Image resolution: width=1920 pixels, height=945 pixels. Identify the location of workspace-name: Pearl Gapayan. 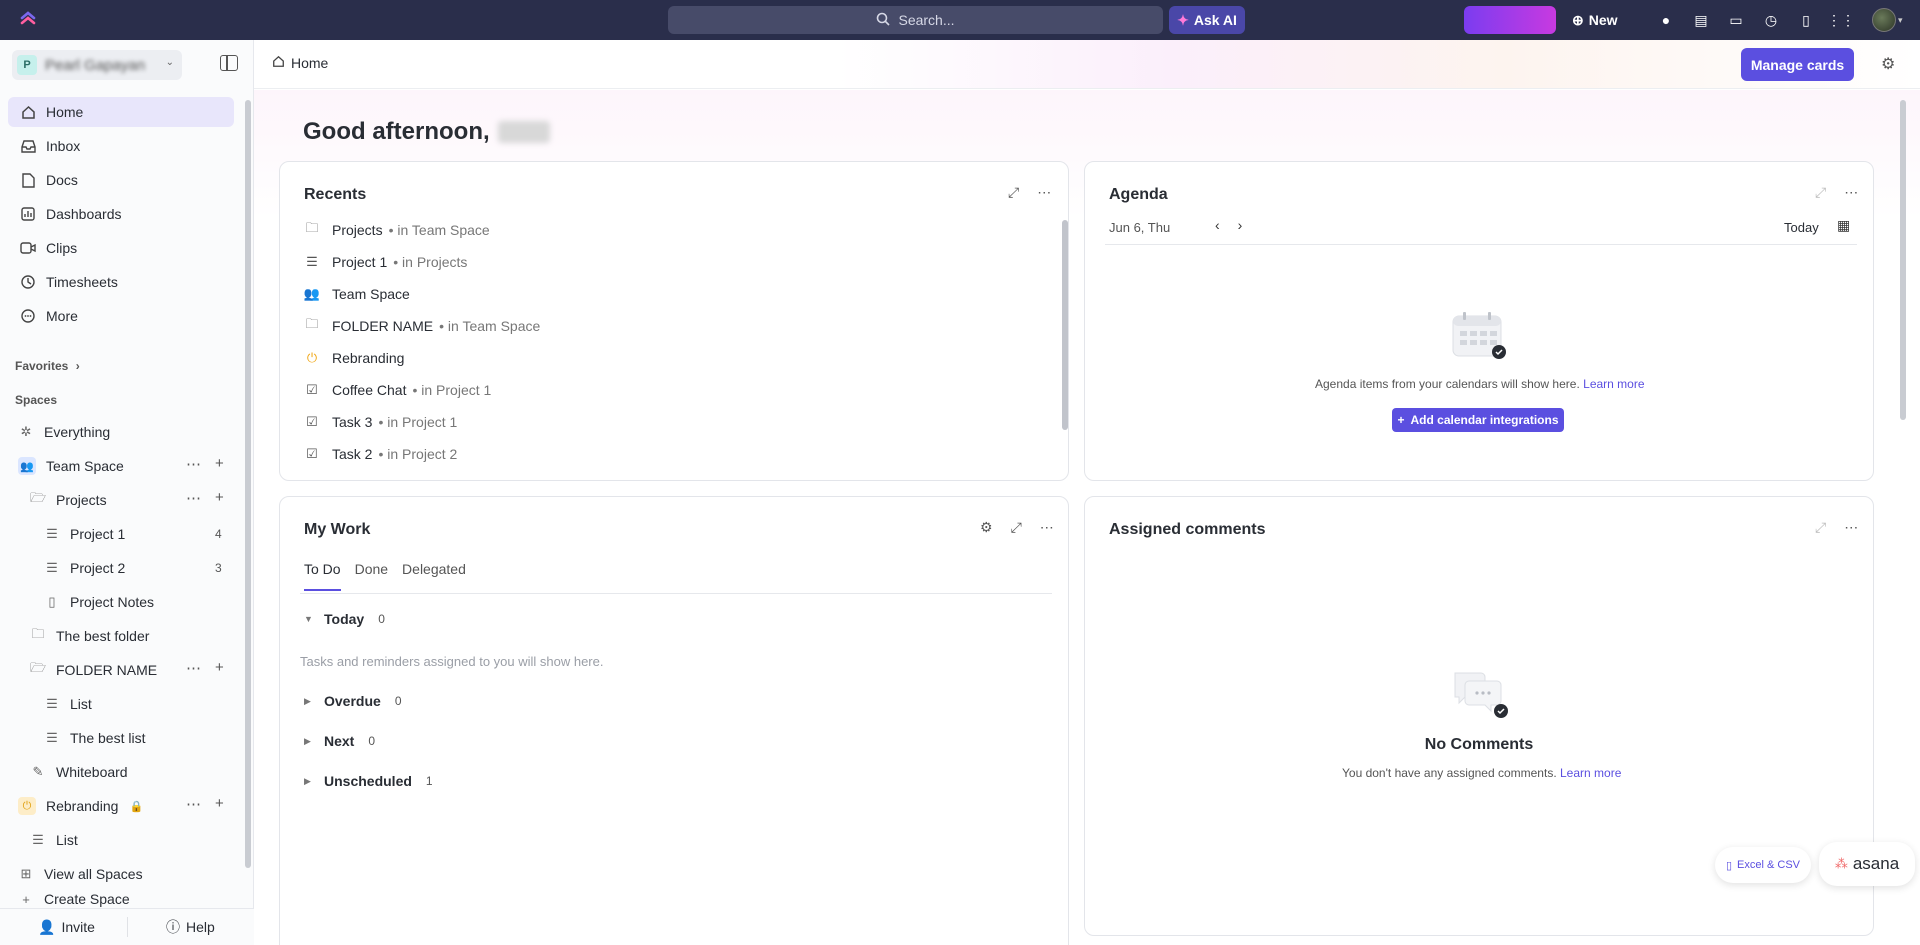
(95, 65).